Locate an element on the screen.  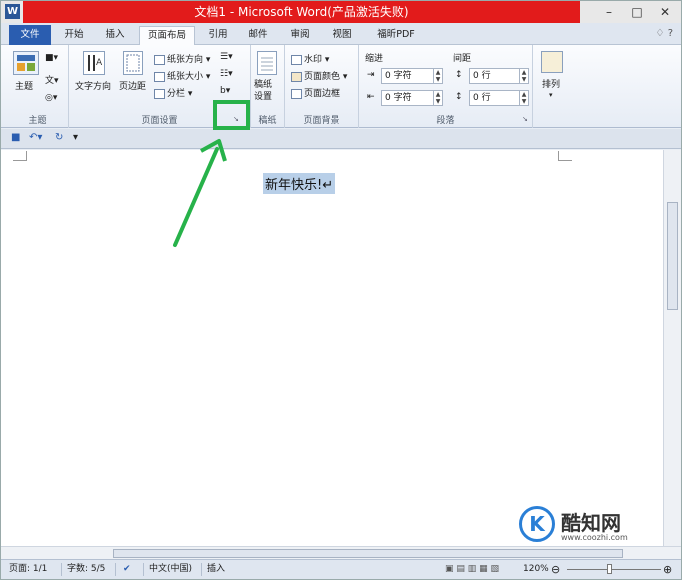
arrange-button: 排列 is located at coordinates (551, 83).